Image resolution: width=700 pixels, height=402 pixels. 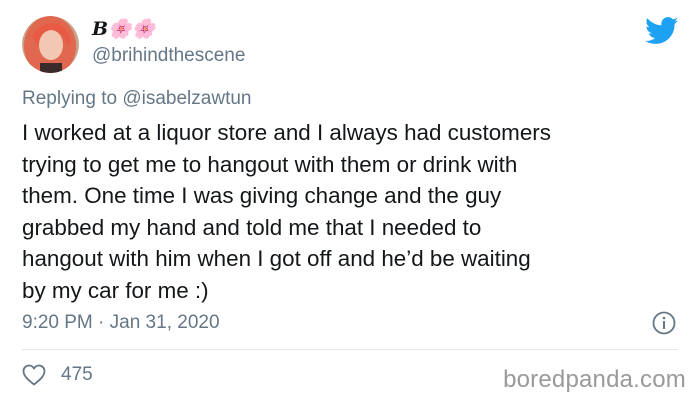 What do you see at coordinates (594, 379) in the screenshot?
I see `watermark: boredpanda.com` at bounding box center [594, 379].